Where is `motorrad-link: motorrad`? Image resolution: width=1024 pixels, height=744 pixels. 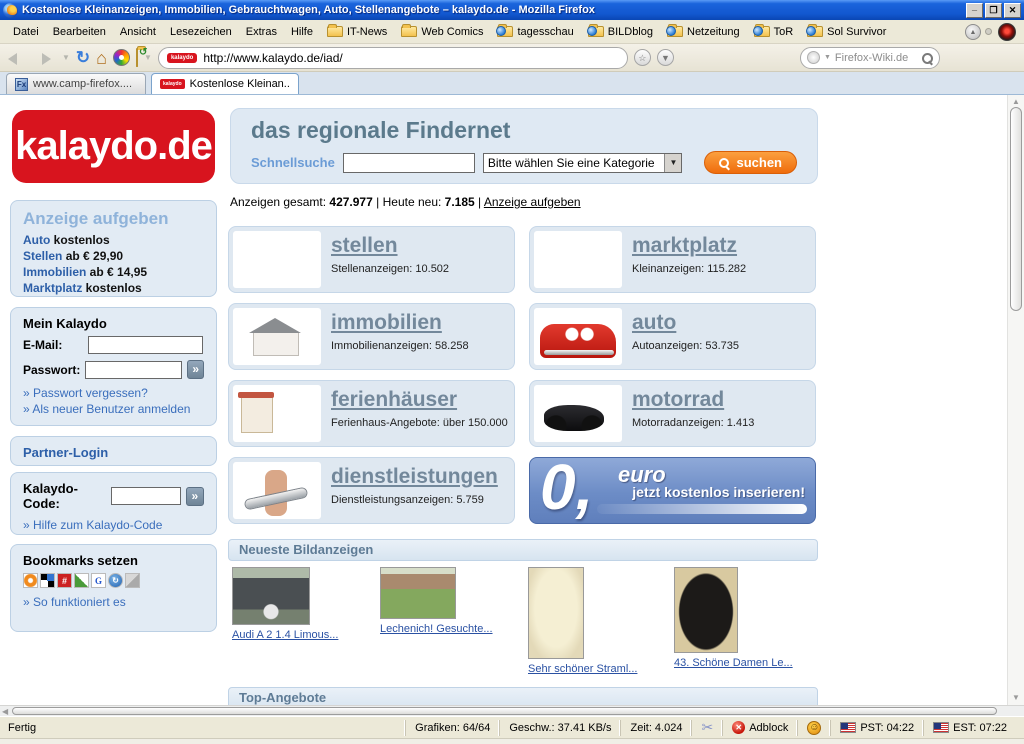 motorrad-link: motorrad is located at coordinates (678, 399).